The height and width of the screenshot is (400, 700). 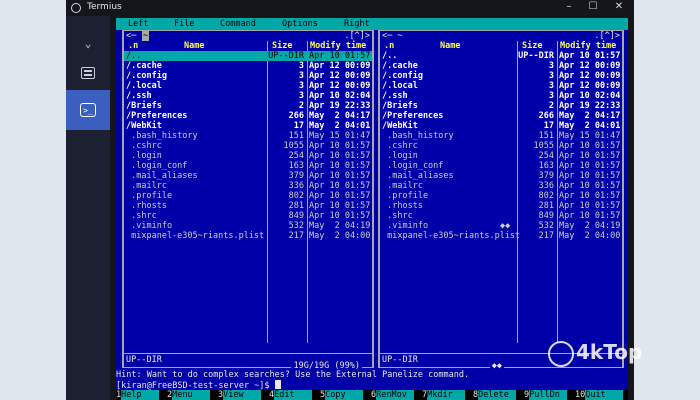 What do you see at coordinates (240, 395) in the screenshot?
I see `fkey-view-button: 3View` at bounding box center [240, 395].